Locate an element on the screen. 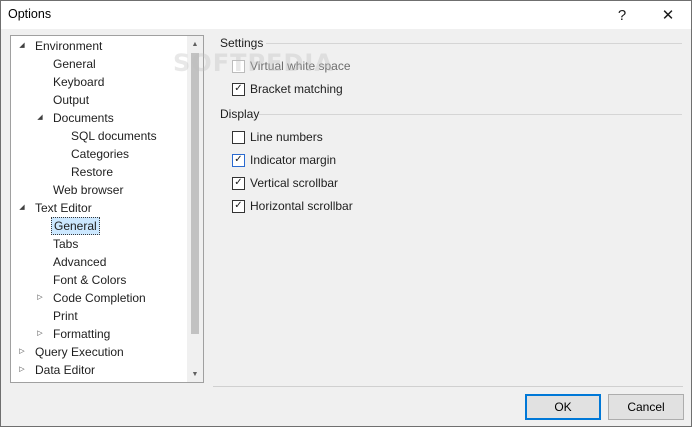 This screenshot has height=427, width=692. tree-item-label: Query Execution is located at coordinates (79, 352).